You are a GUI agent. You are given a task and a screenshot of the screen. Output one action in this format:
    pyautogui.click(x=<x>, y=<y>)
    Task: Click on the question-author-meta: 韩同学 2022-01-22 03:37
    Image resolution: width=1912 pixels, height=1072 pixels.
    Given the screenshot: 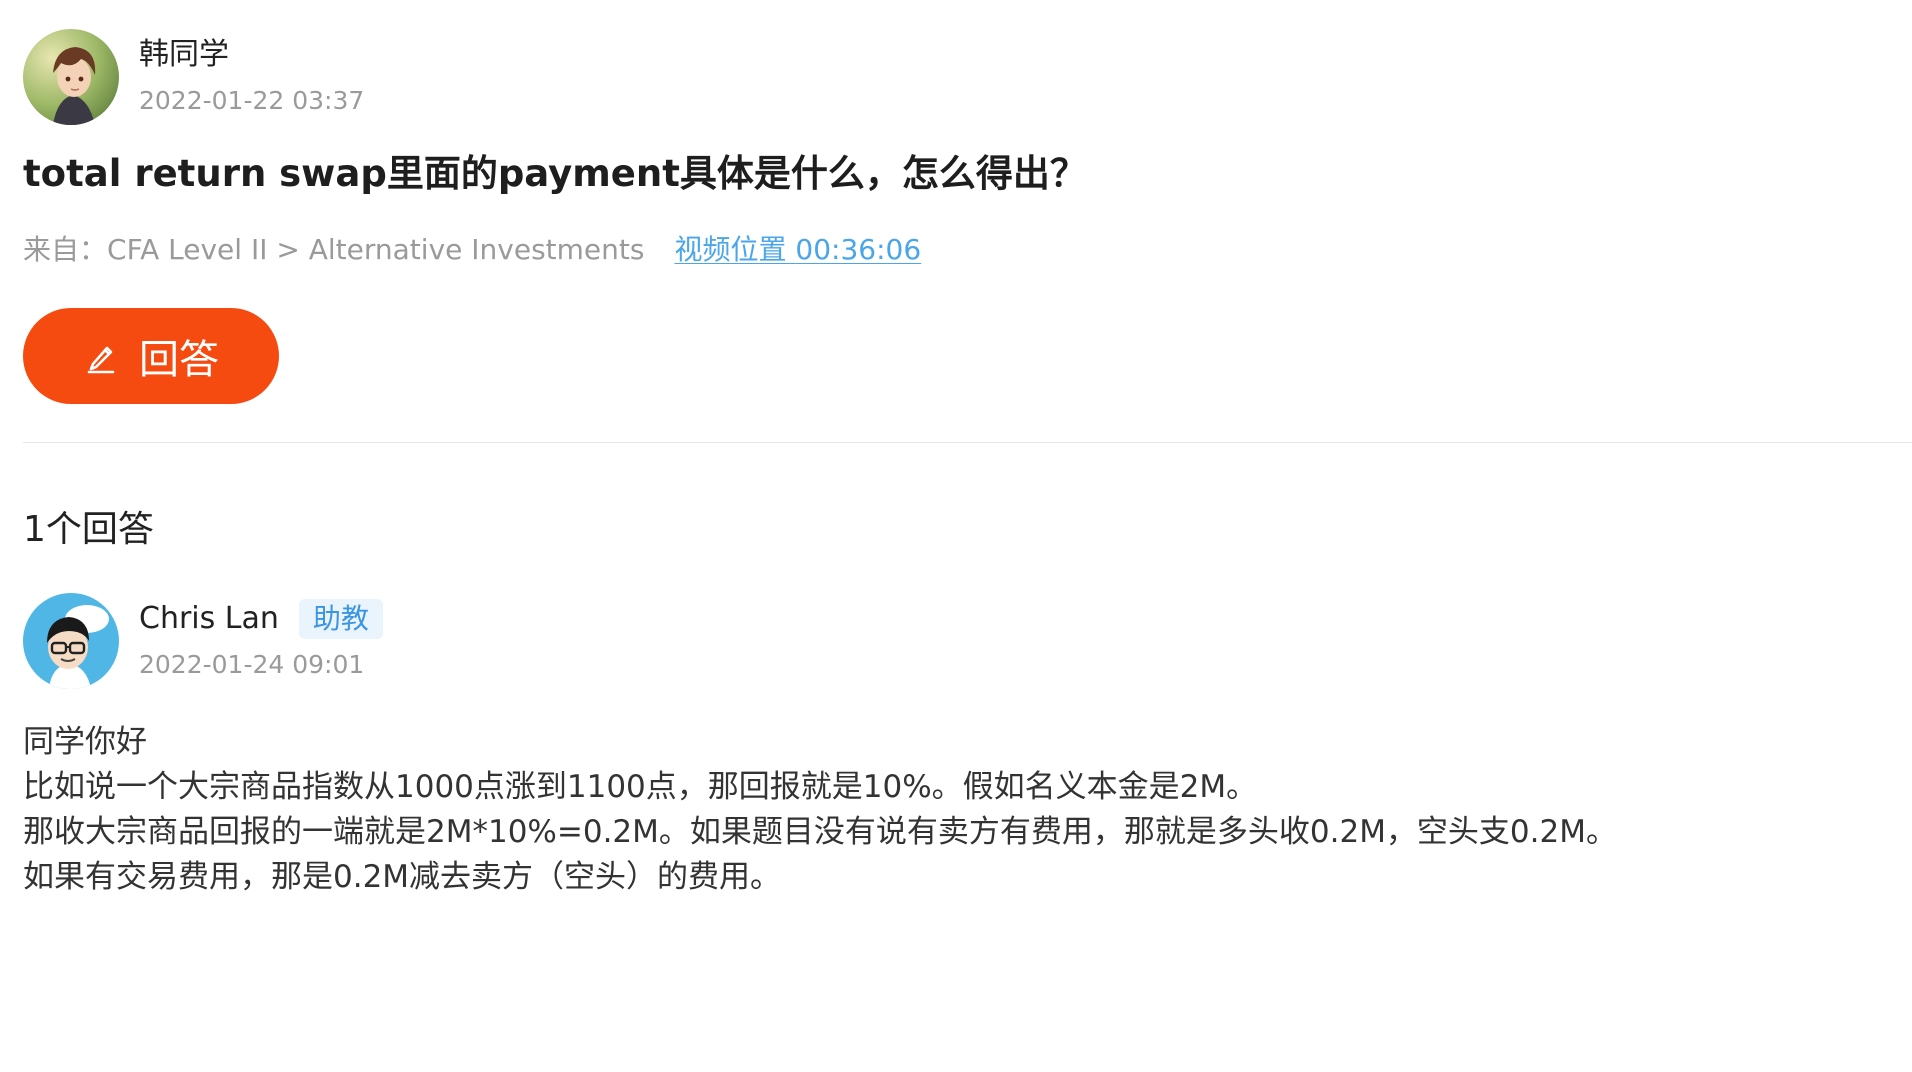 What is the action you would take?
    pyautogui.click(x=251, y=73)
    